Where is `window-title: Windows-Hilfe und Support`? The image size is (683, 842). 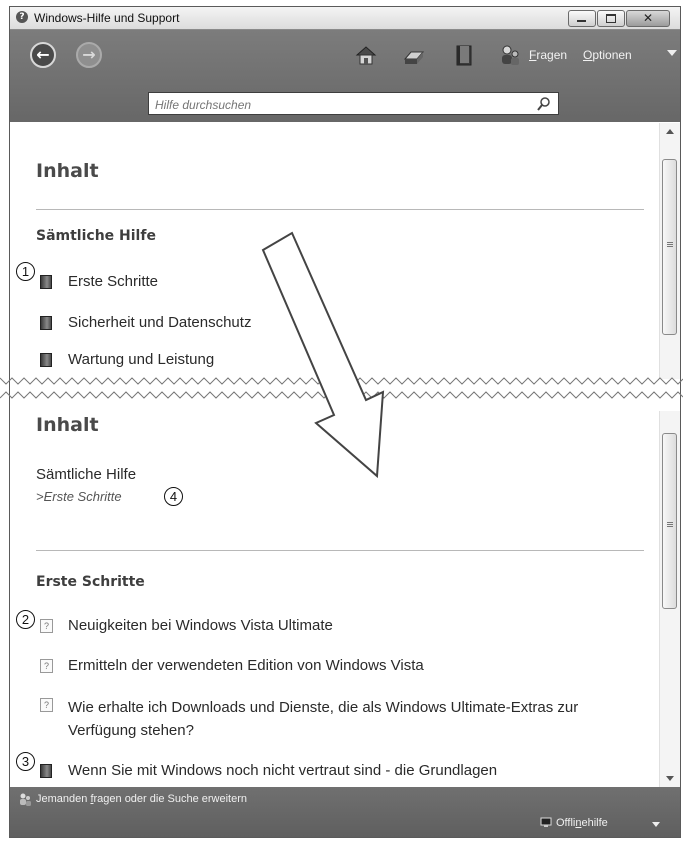 window-title: Windows-Hilfe und Support is located at coordinates (107, 18).